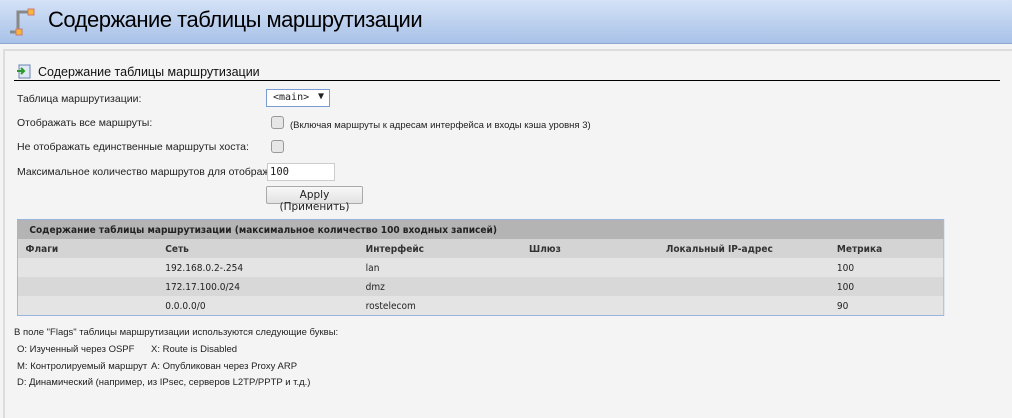  I want to click on page-header: Содержание таблицы маршрутизации, so click(506, 22).